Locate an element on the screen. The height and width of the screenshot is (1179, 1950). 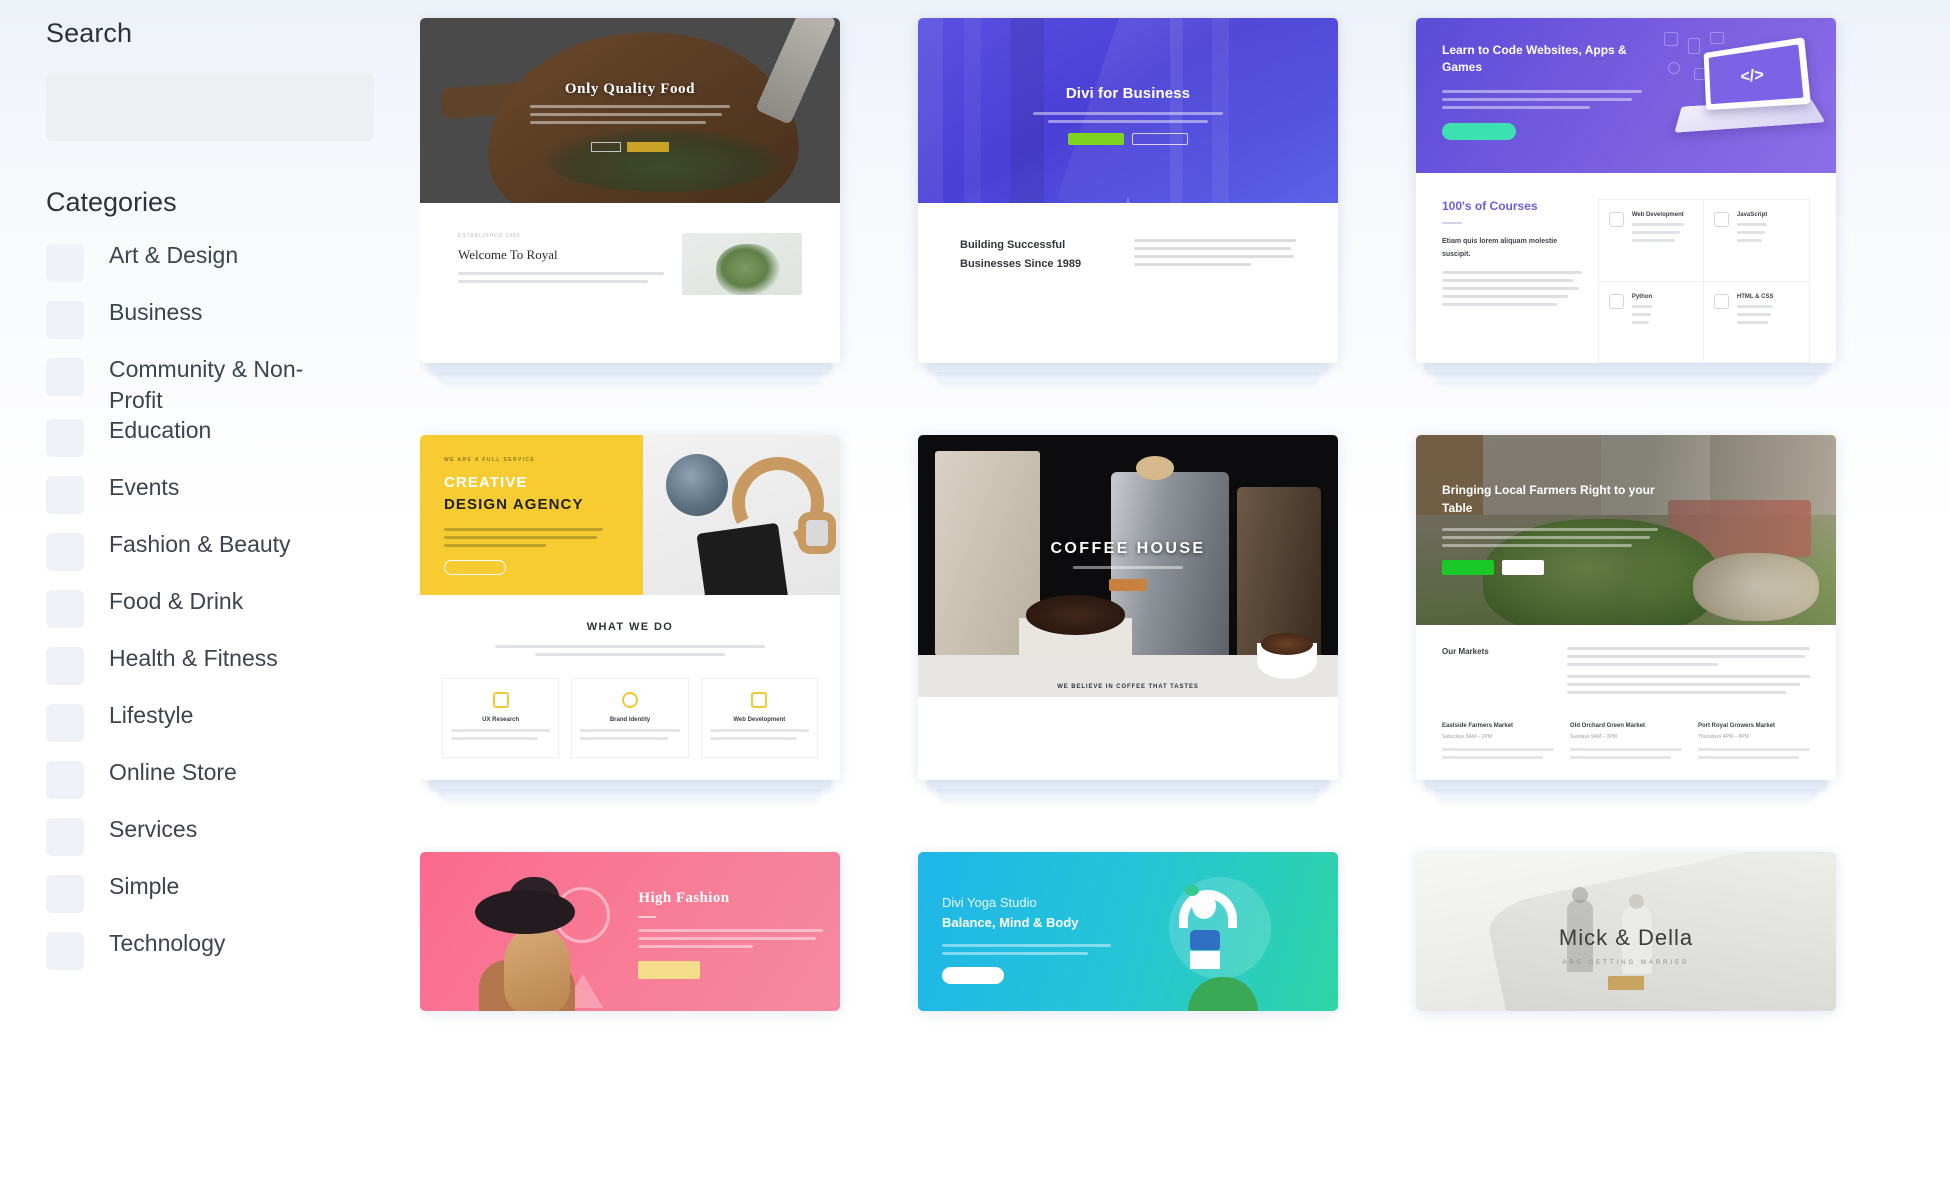
card-thumbnail: Mick & Della ARE GETTING MARRIED is located at coordinates (1626, 931).